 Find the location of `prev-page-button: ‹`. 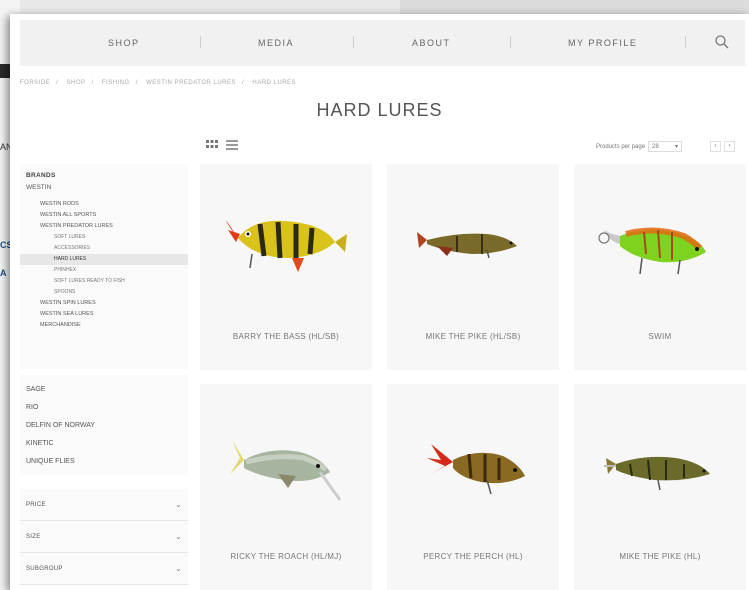

prev-page-button: ‹ is located at coordinates (715, 146).